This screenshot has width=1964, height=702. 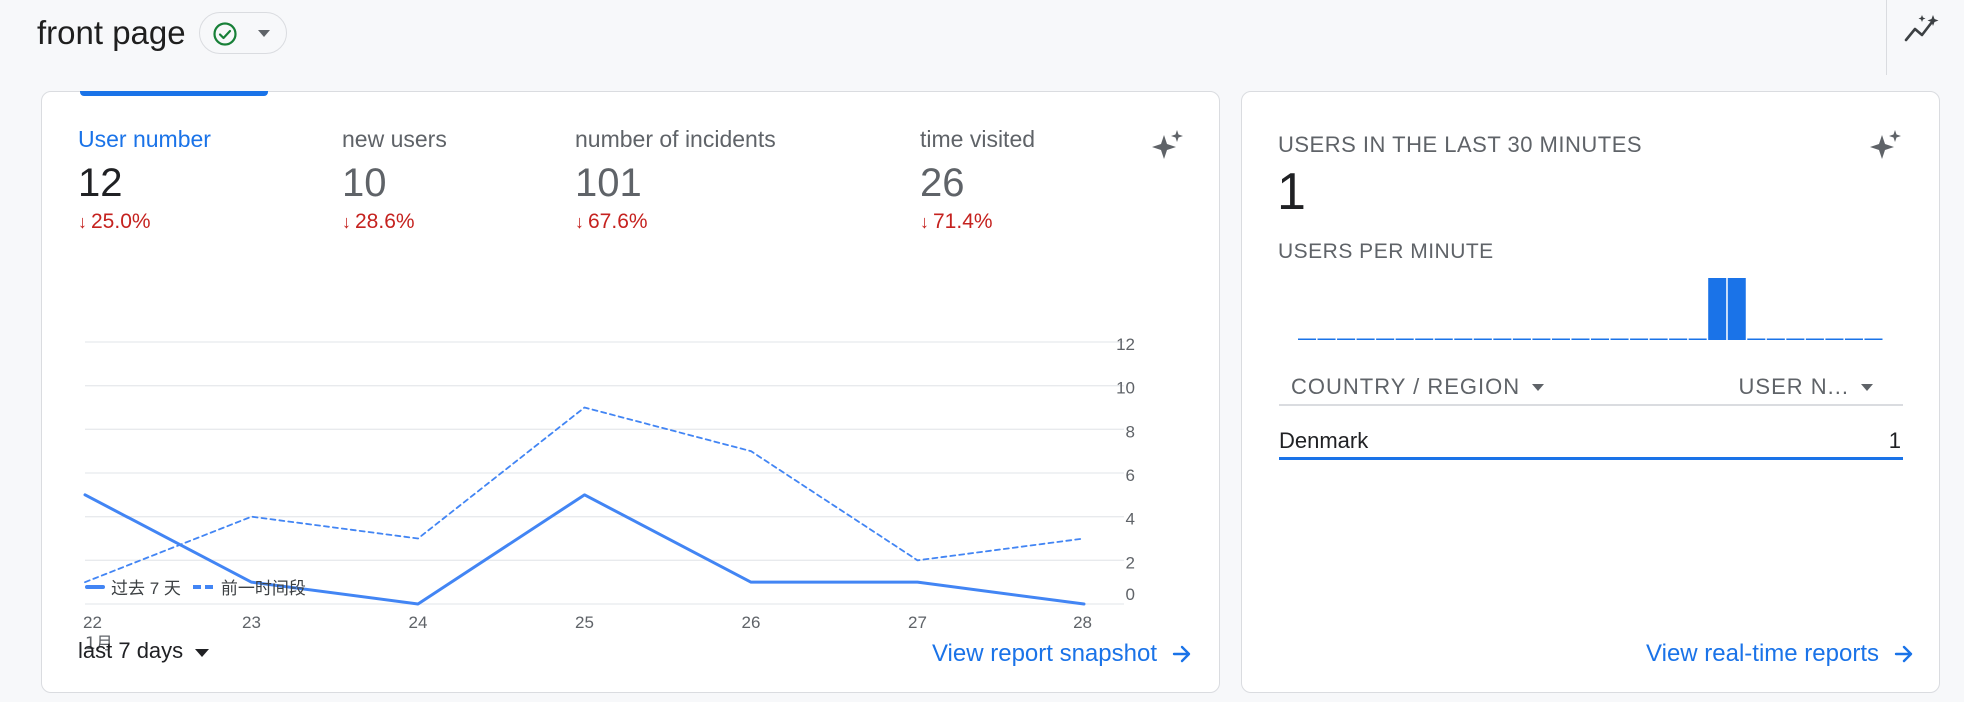 What do you see at coordinates (982, 37) in the screenshot?
I see `top-bar: front page` at bounding box center [982, 37].